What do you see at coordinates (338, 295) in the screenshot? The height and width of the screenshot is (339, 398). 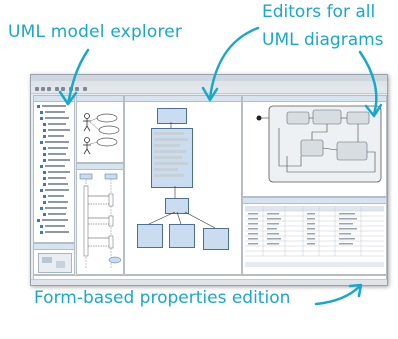 I see `arrow-properties` at bounding box center [338, 295].